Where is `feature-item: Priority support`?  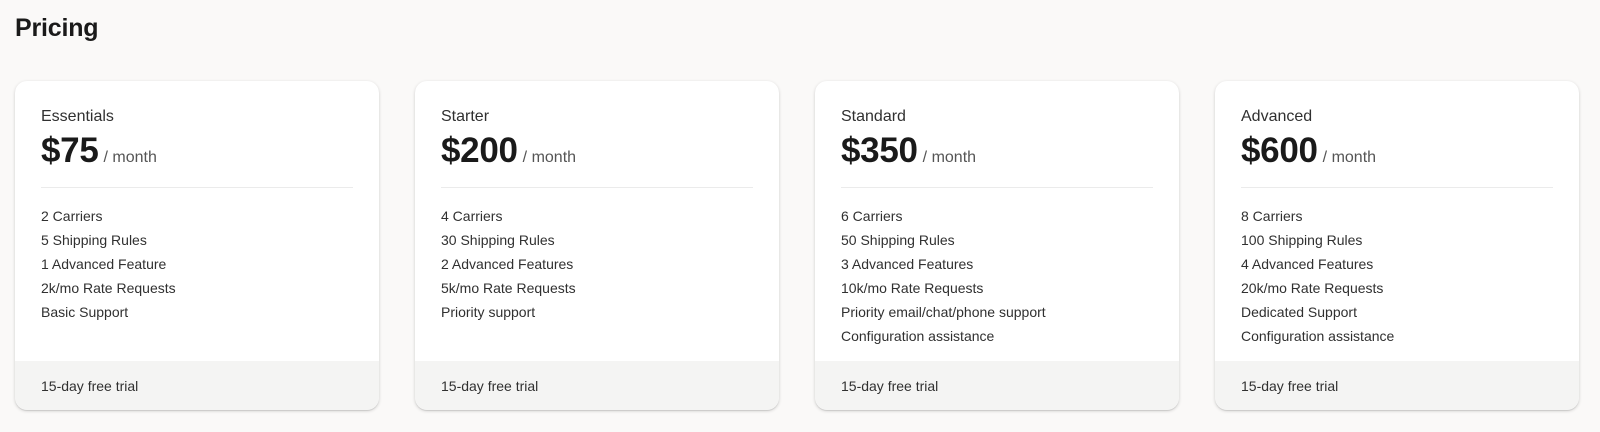 feature-item: Priority support is located at coordinates (488, 312).